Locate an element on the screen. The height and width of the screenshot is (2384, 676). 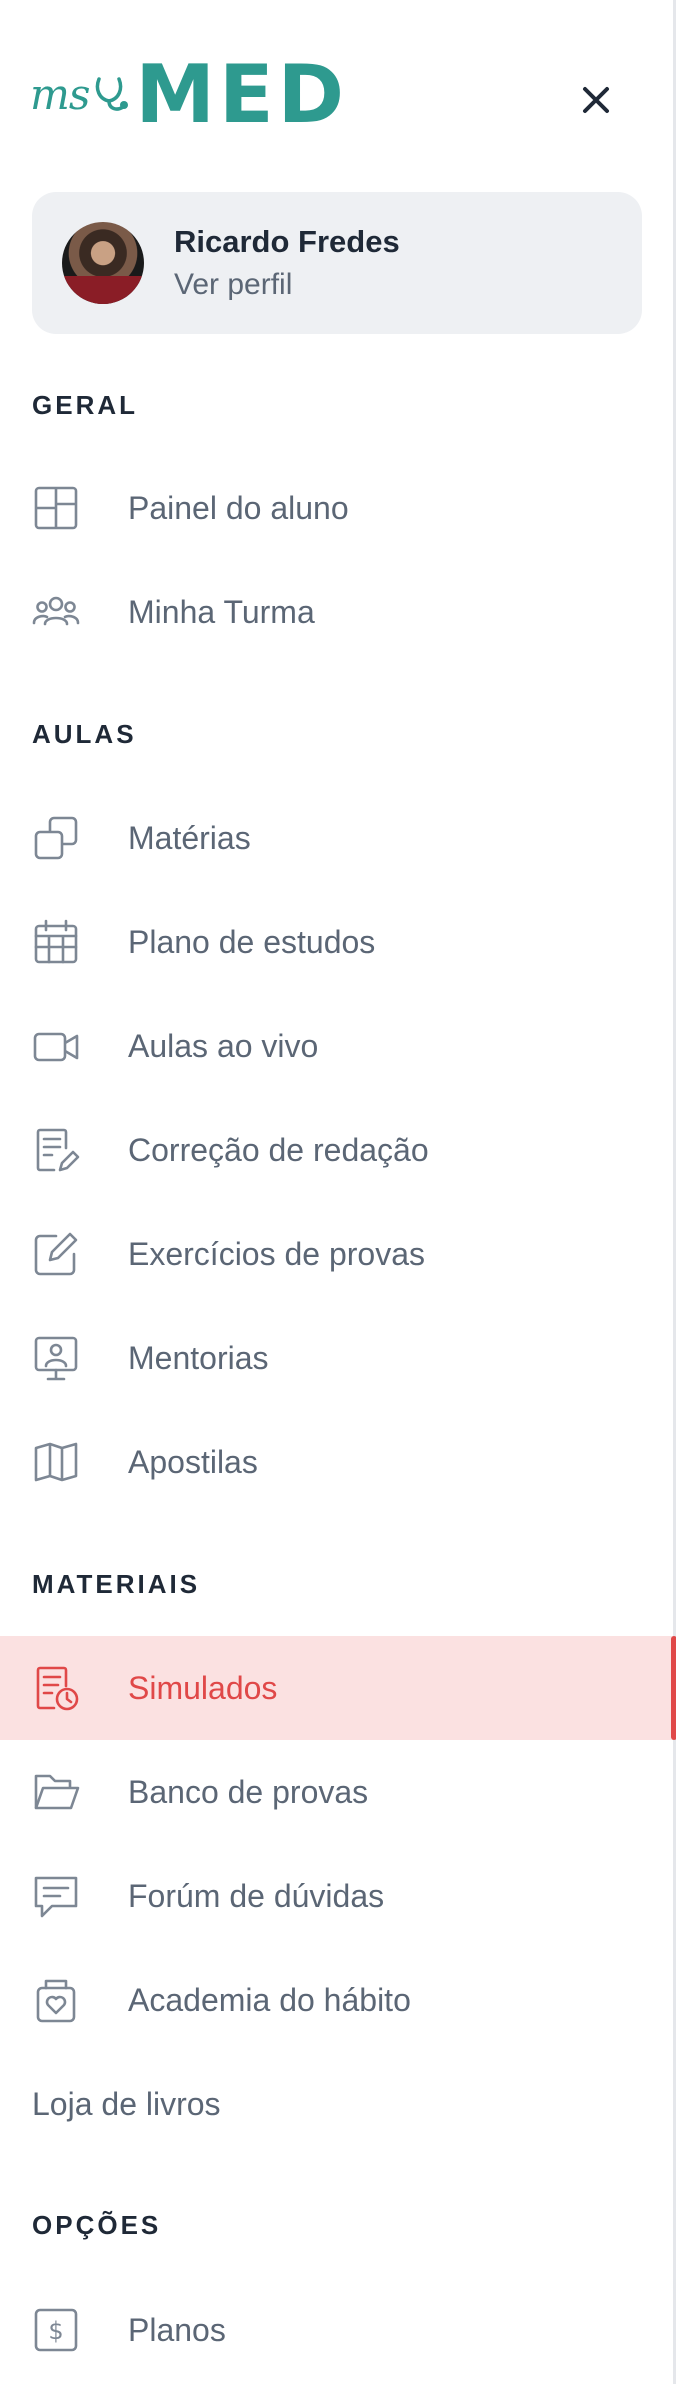
profile-card: Ricardo Fredes Ver perfil is located at coordinates (337, 263).